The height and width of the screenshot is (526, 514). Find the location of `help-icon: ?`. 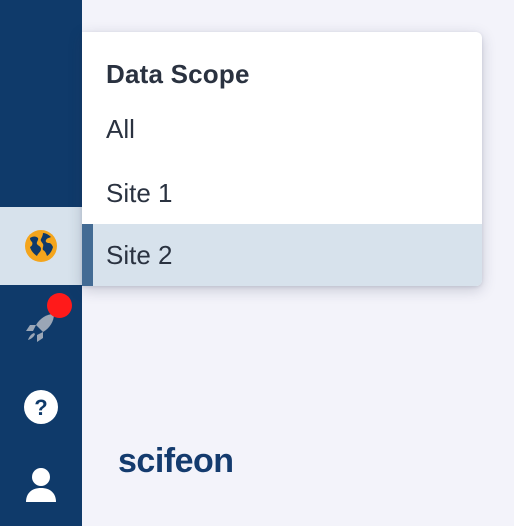

help-icon: ? is located at coordinates (41, 407).